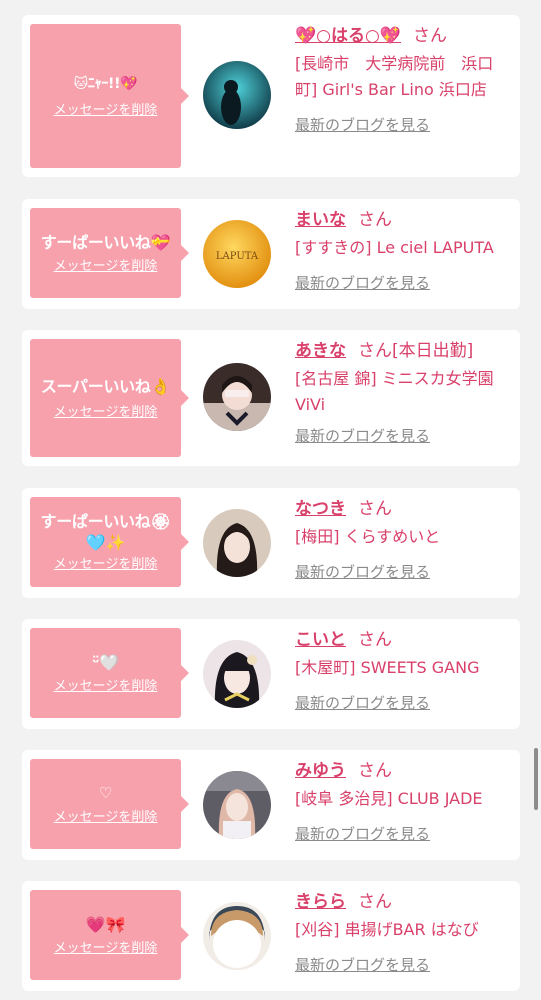 Image resolution: width=541 pixels, height=1000 pixels. What do you see at coordinates (387, 667) in the screenshot?
I see `shop-name: [木屋町] SWEETS GANG` at bounding box center [387, 667].